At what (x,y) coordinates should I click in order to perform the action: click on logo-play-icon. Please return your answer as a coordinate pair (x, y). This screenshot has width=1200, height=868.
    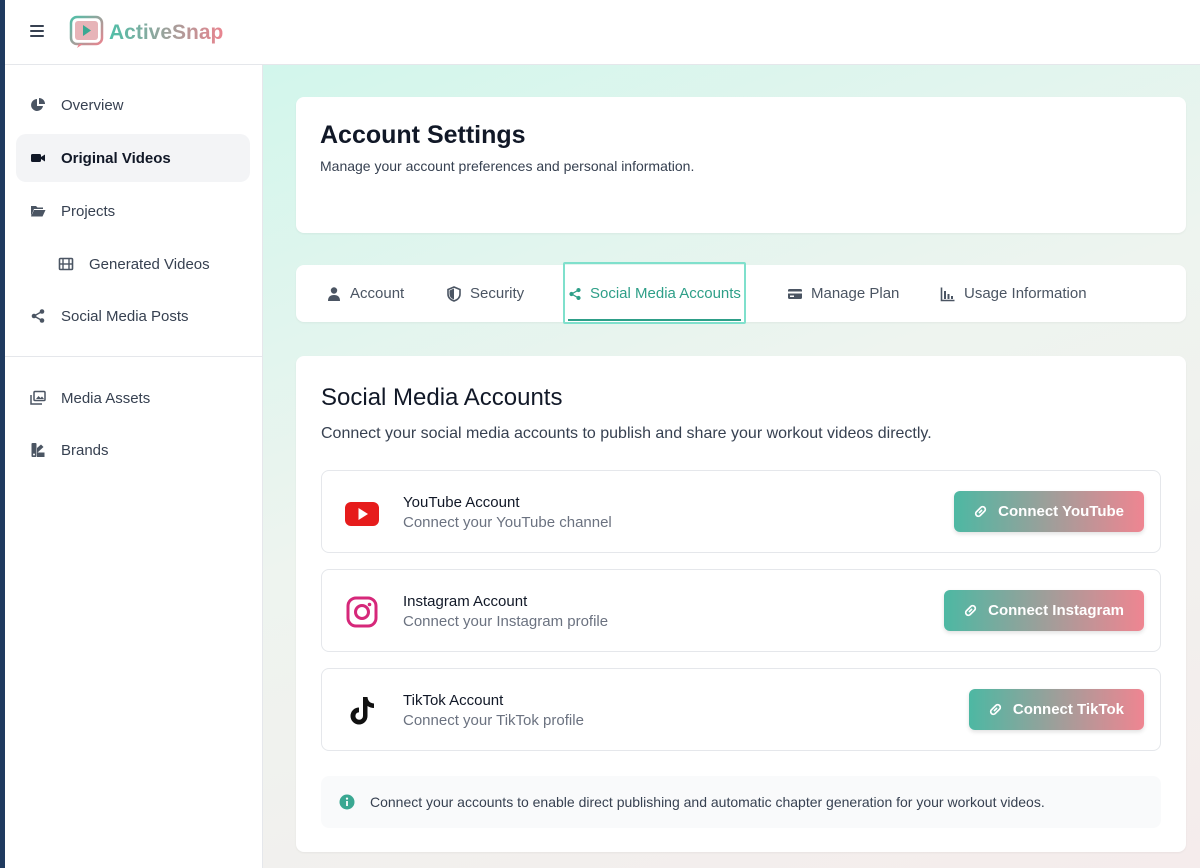
    Looking at the image, I should click on (86, 31).